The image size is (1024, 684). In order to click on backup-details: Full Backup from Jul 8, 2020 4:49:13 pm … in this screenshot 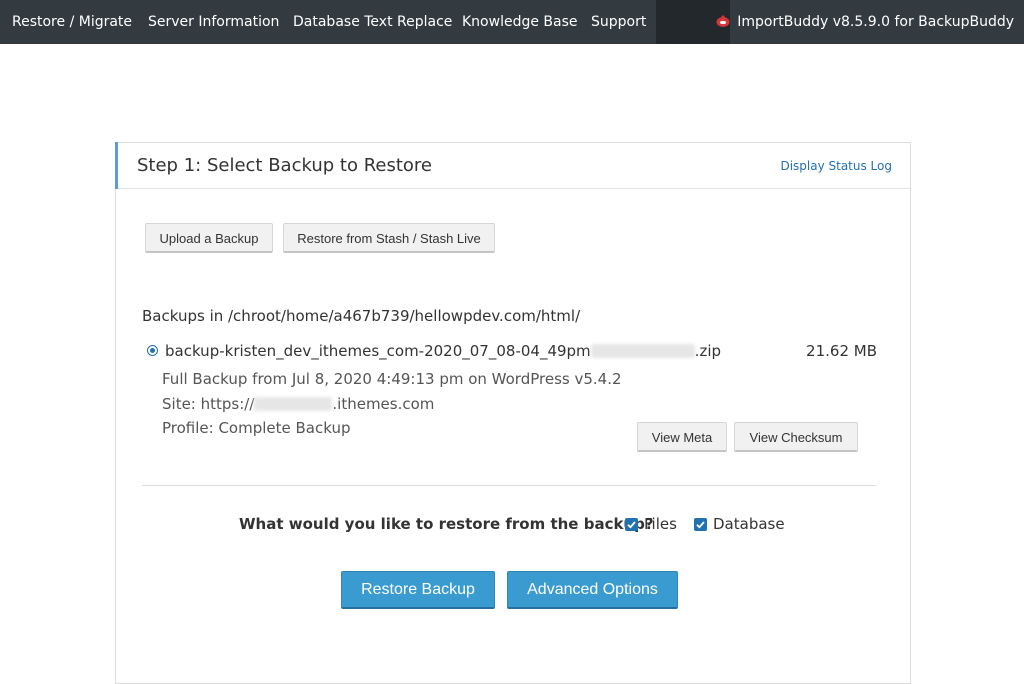, I will do `click(392, 379)`.